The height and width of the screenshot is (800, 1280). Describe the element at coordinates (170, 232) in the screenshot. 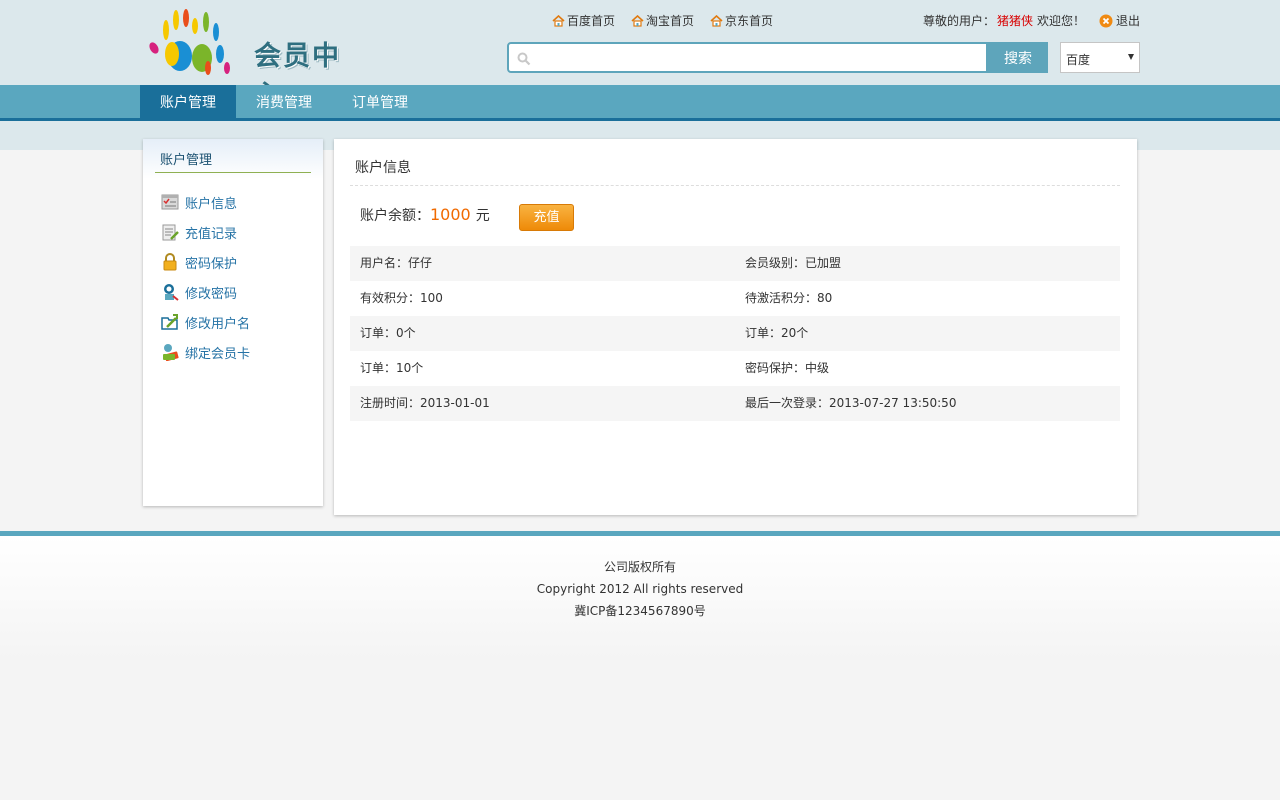

I see `recharge-record-icon` at that location.